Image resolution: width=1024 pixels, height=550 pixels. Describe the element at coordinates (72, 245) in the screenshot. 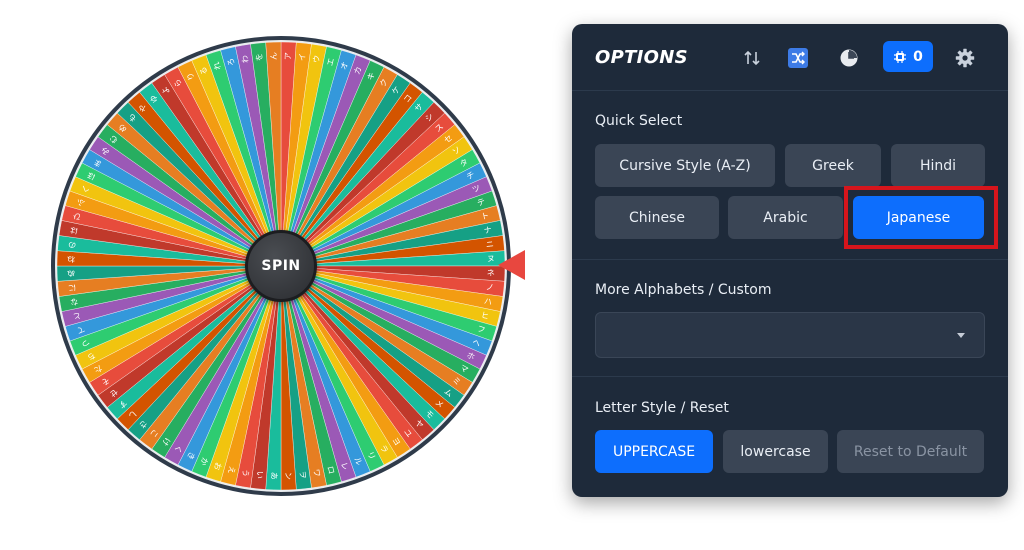

I see `wheel-letter: の` at that location.